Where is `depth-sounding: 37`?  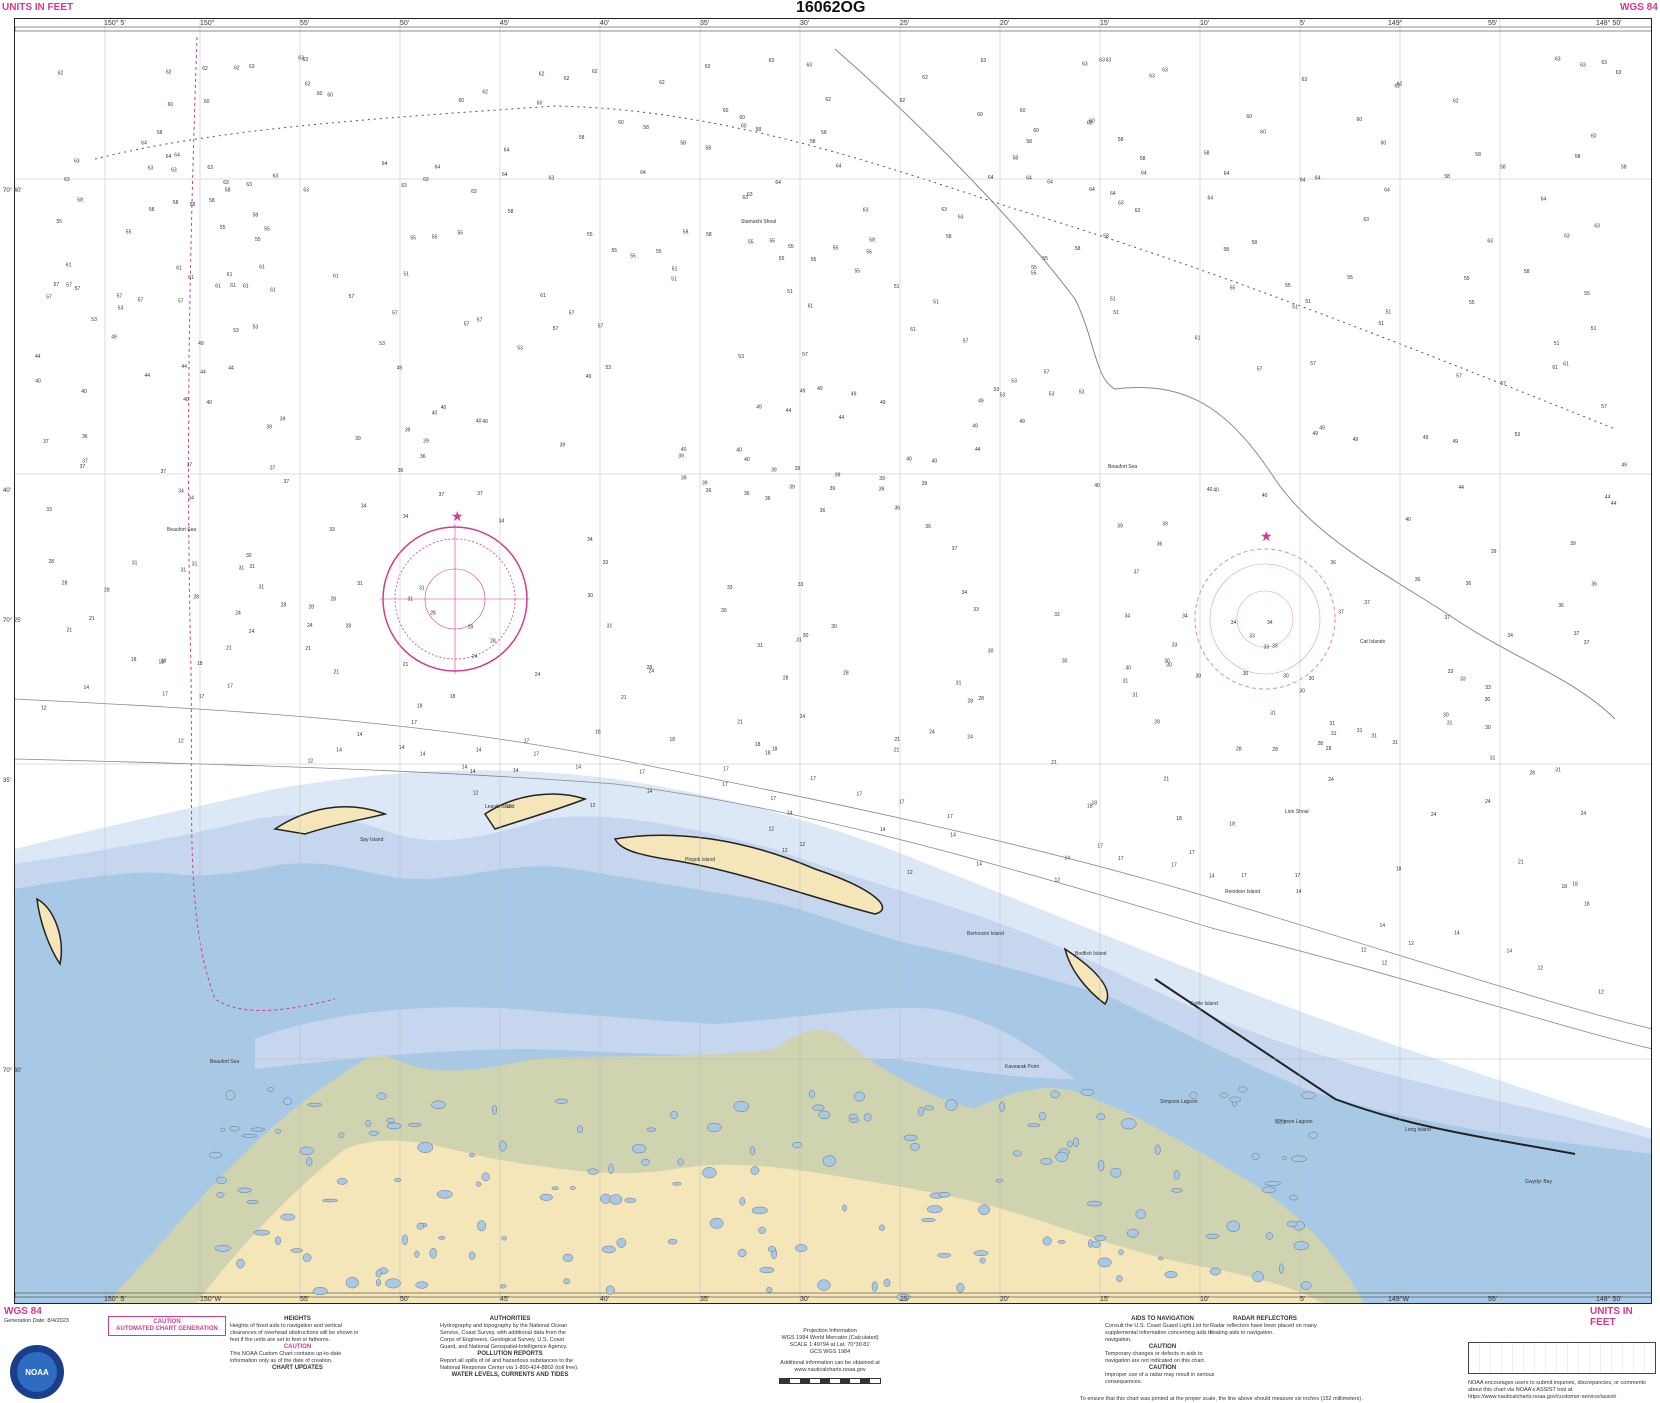 depth-sounding: 37 is located at coordinates (1448, 618).